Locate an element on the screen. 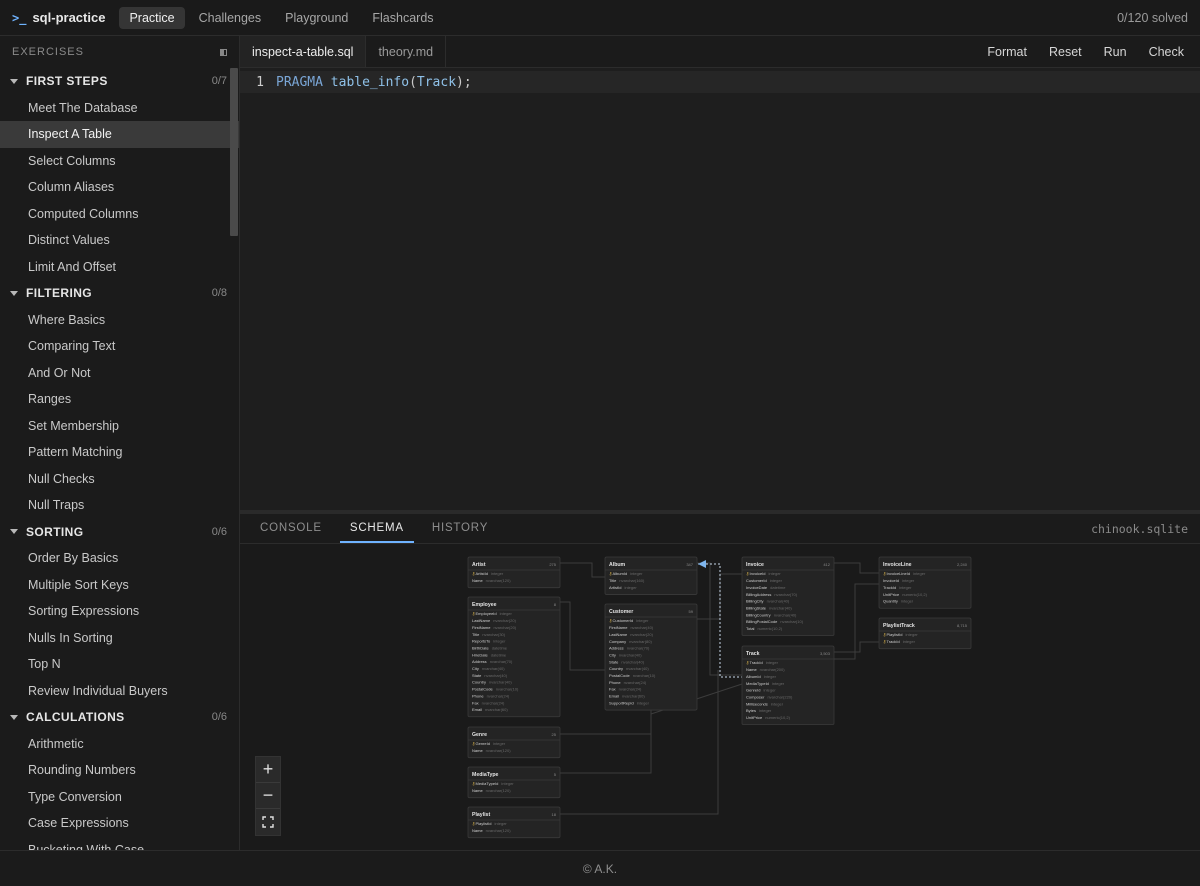 The height and width of the screenshot is (886, 1200). zoom-controls: + − is located at coordinates (268, 796).